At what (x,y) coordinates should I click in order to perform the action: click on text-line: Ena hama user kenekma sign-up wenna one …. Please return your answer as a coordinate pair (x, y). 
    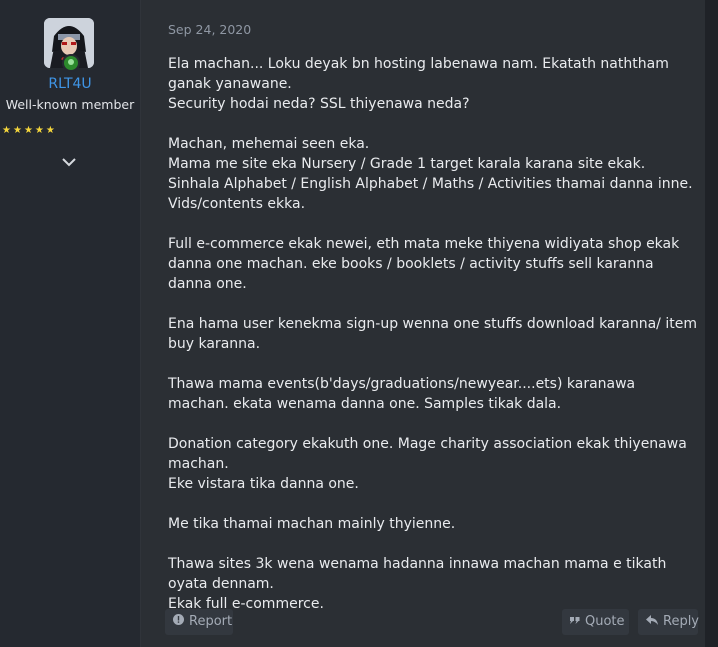
    Looking at the image, I should click on (432, 334).